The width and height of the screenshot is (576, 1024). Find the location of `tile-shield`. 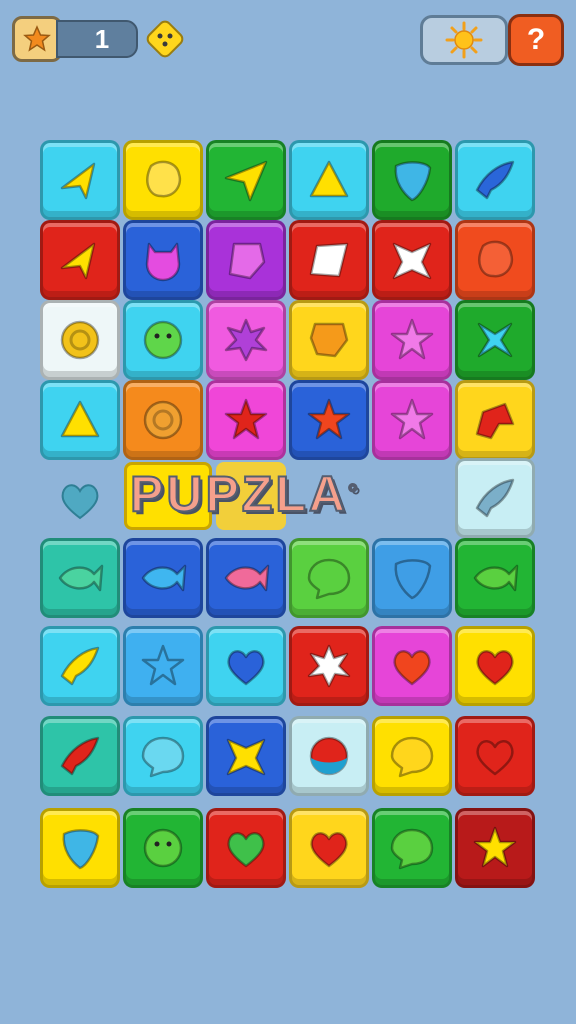

tile-shield is located at coordinates (329, 340).